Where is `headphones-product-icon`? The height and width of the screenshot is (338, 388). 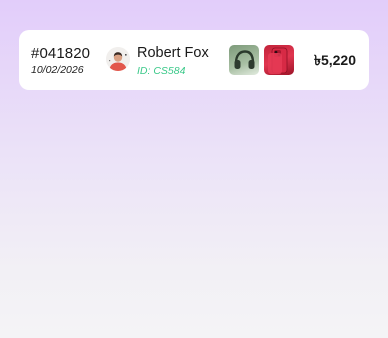
headphones-product-icon is located at coordinates (244, 60).